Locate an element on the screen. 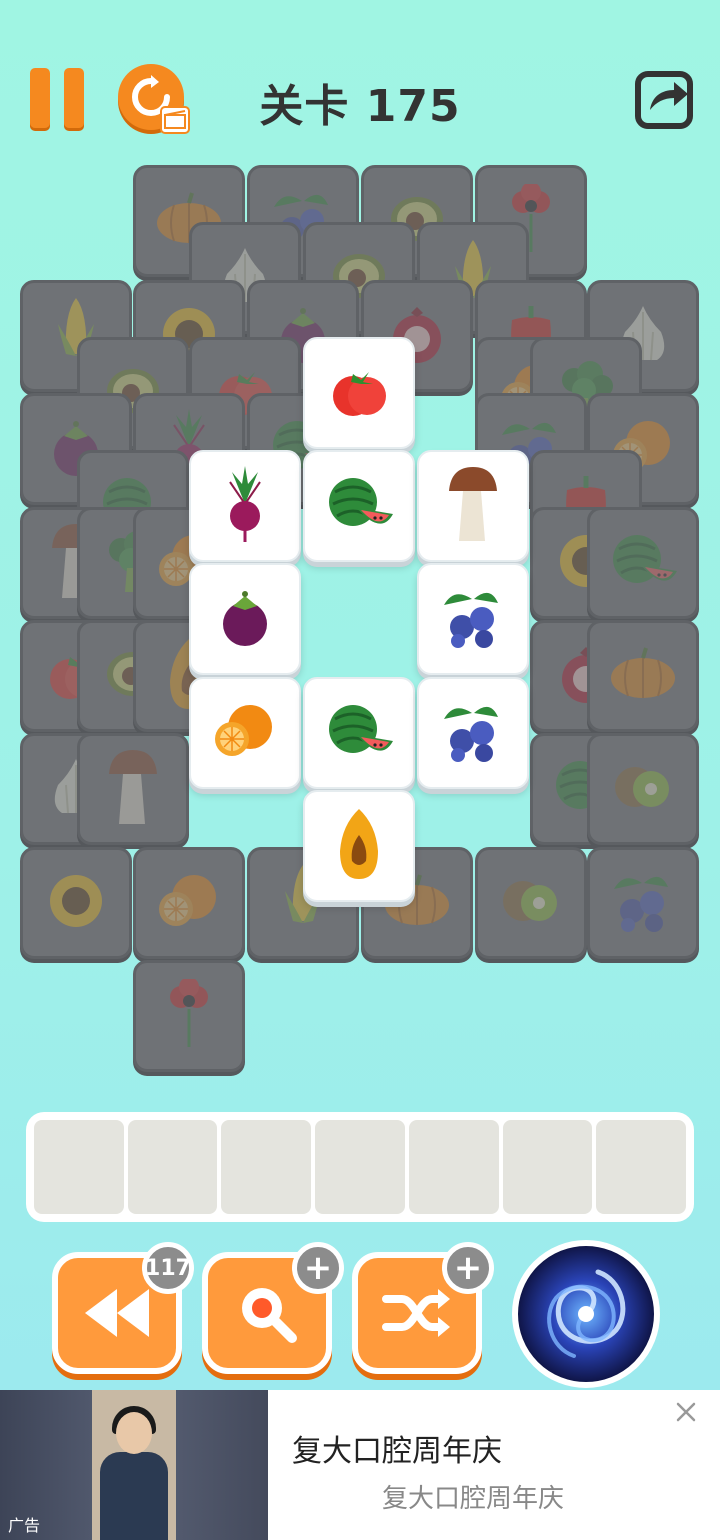 This screenshot has width=720, height=1540. level-title: 关卡 175 is located at coordinates (360, 106).